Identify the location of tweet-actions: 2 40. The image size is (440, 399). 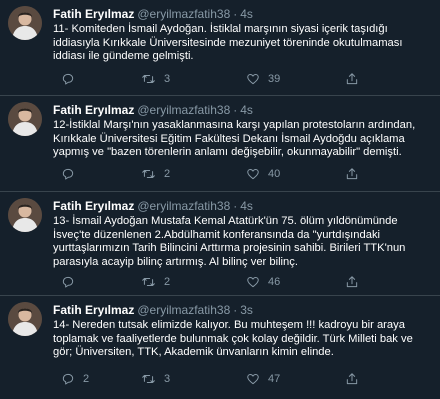
(243, 174).